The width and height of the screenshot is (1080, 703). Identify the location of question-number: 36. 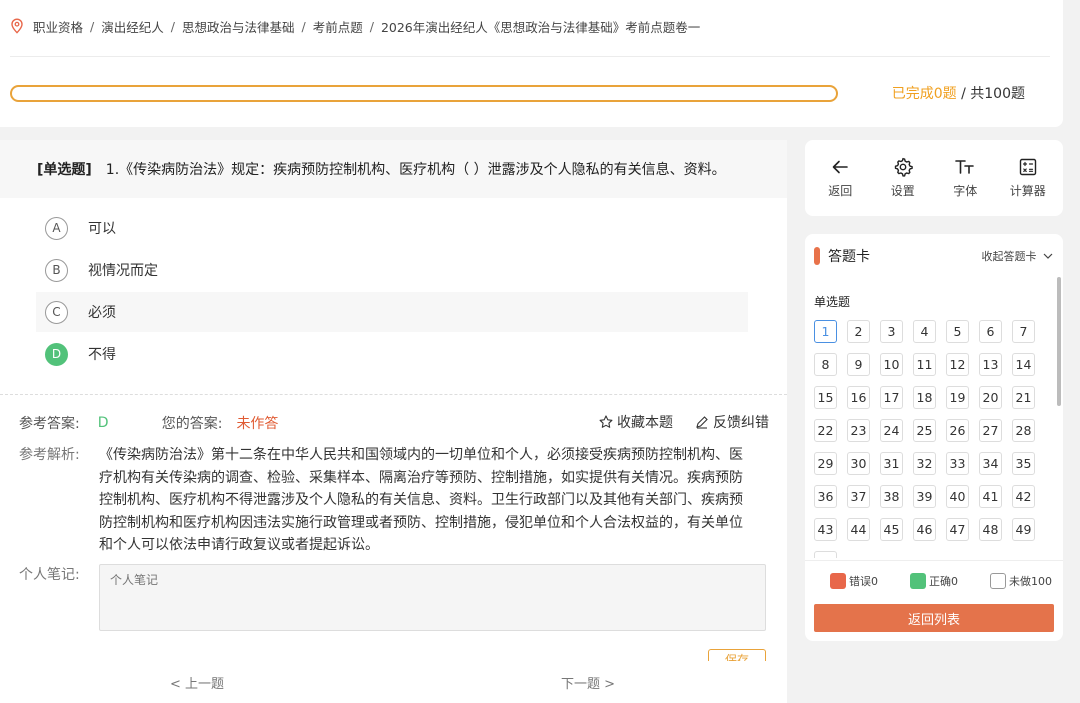
(825, 496).